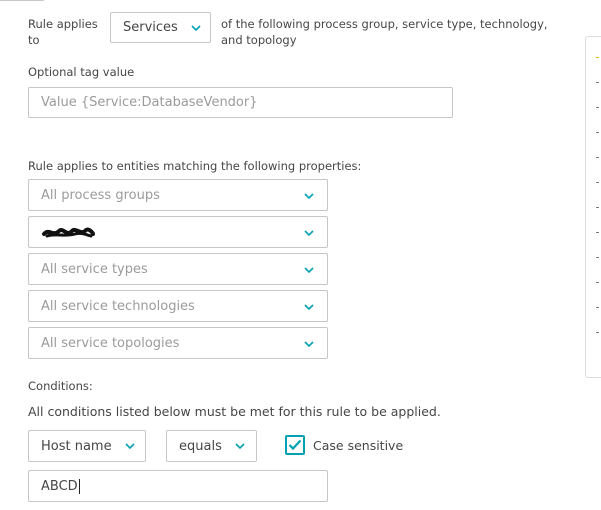 Image resolution: width=601 pixels, height=510 pixels. I want to click on rule-applies-label: Rule applies to, so click(63, 32).